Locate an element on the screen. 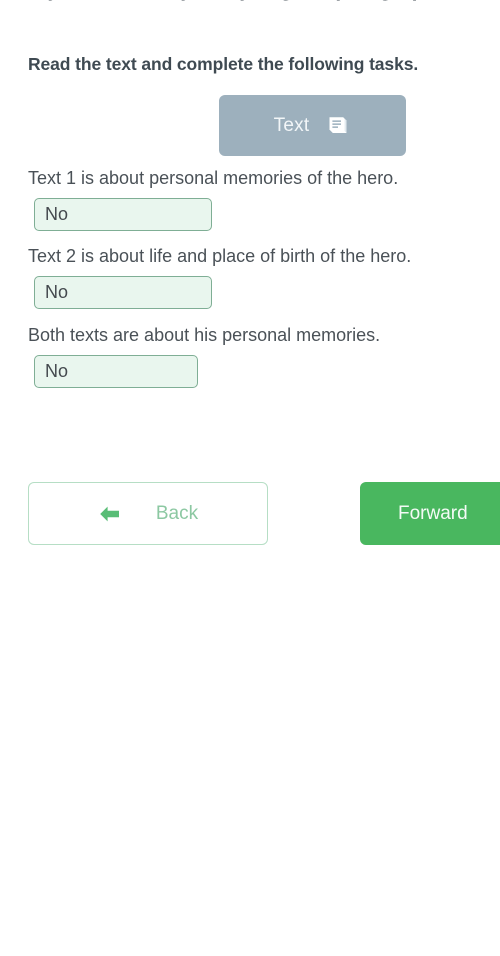 The height and width of the screenshot is (956, 500). text-attachment-label: Text is located at coordinates (291, 125).